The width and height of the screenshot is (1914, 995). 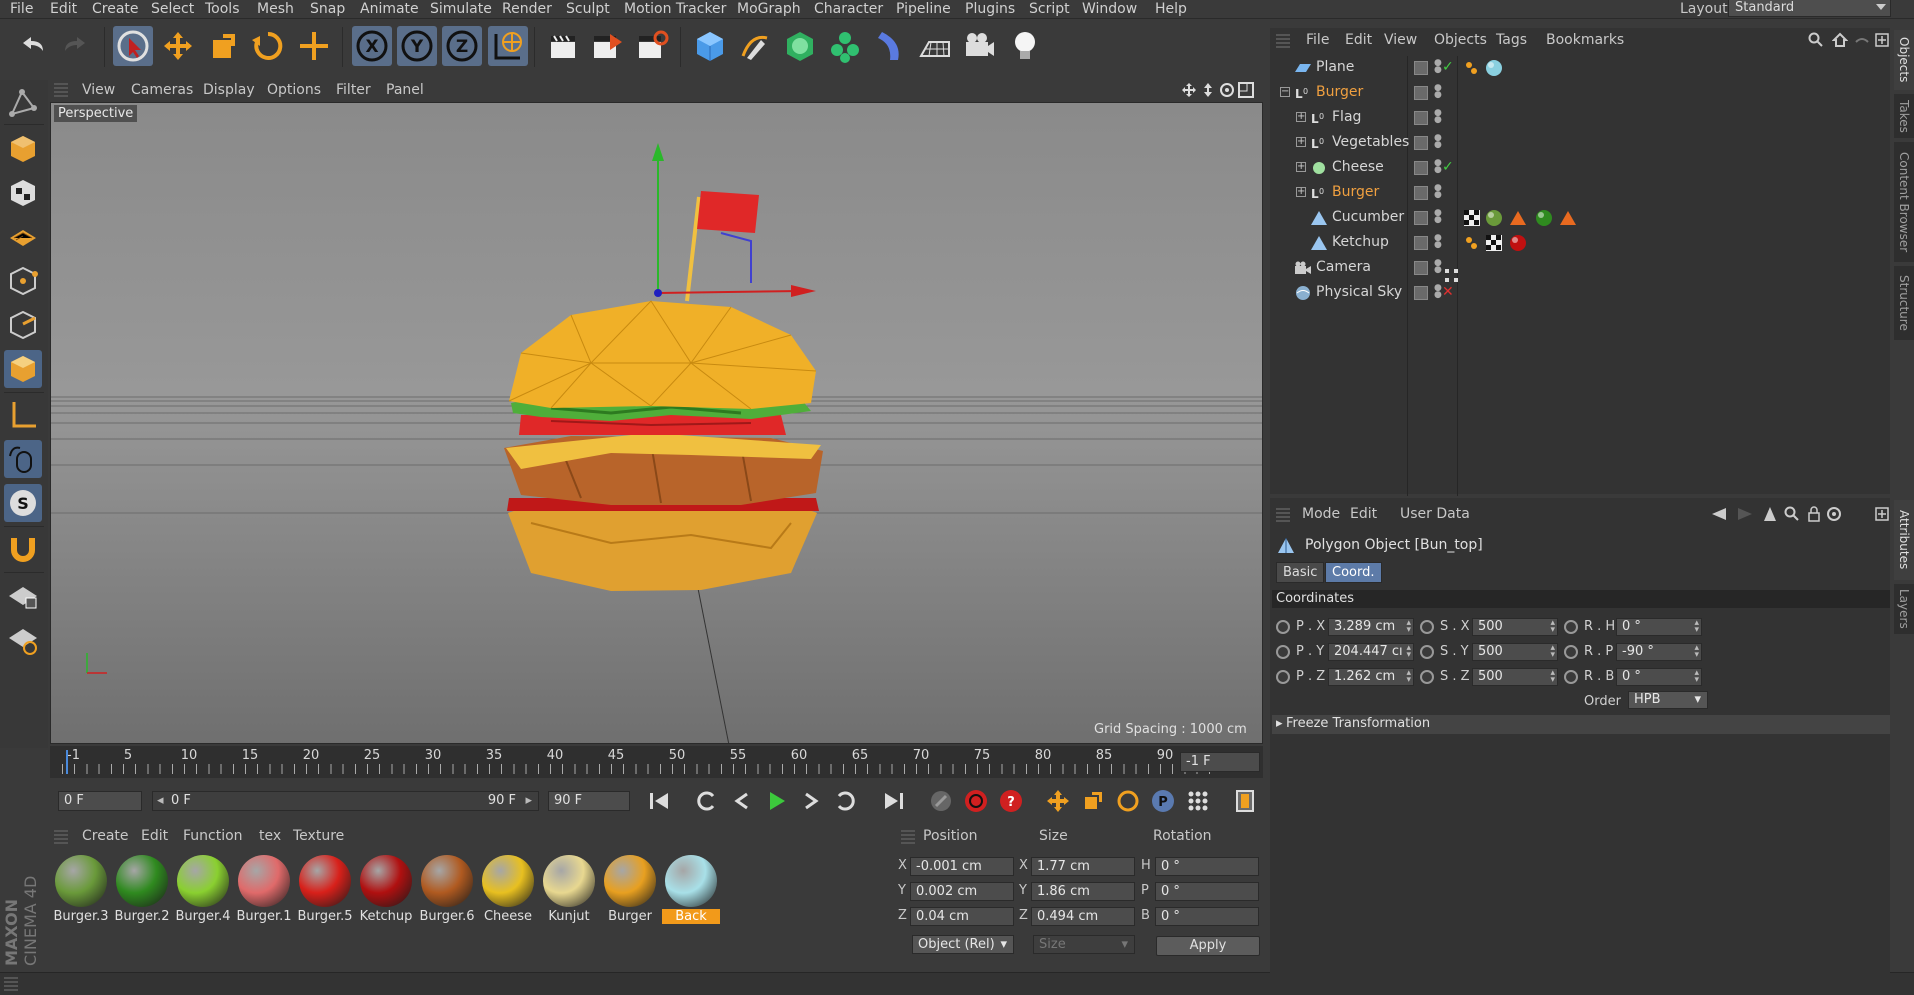 I want to click on material-swatch: Kunjut, so click(x=569, y=888).